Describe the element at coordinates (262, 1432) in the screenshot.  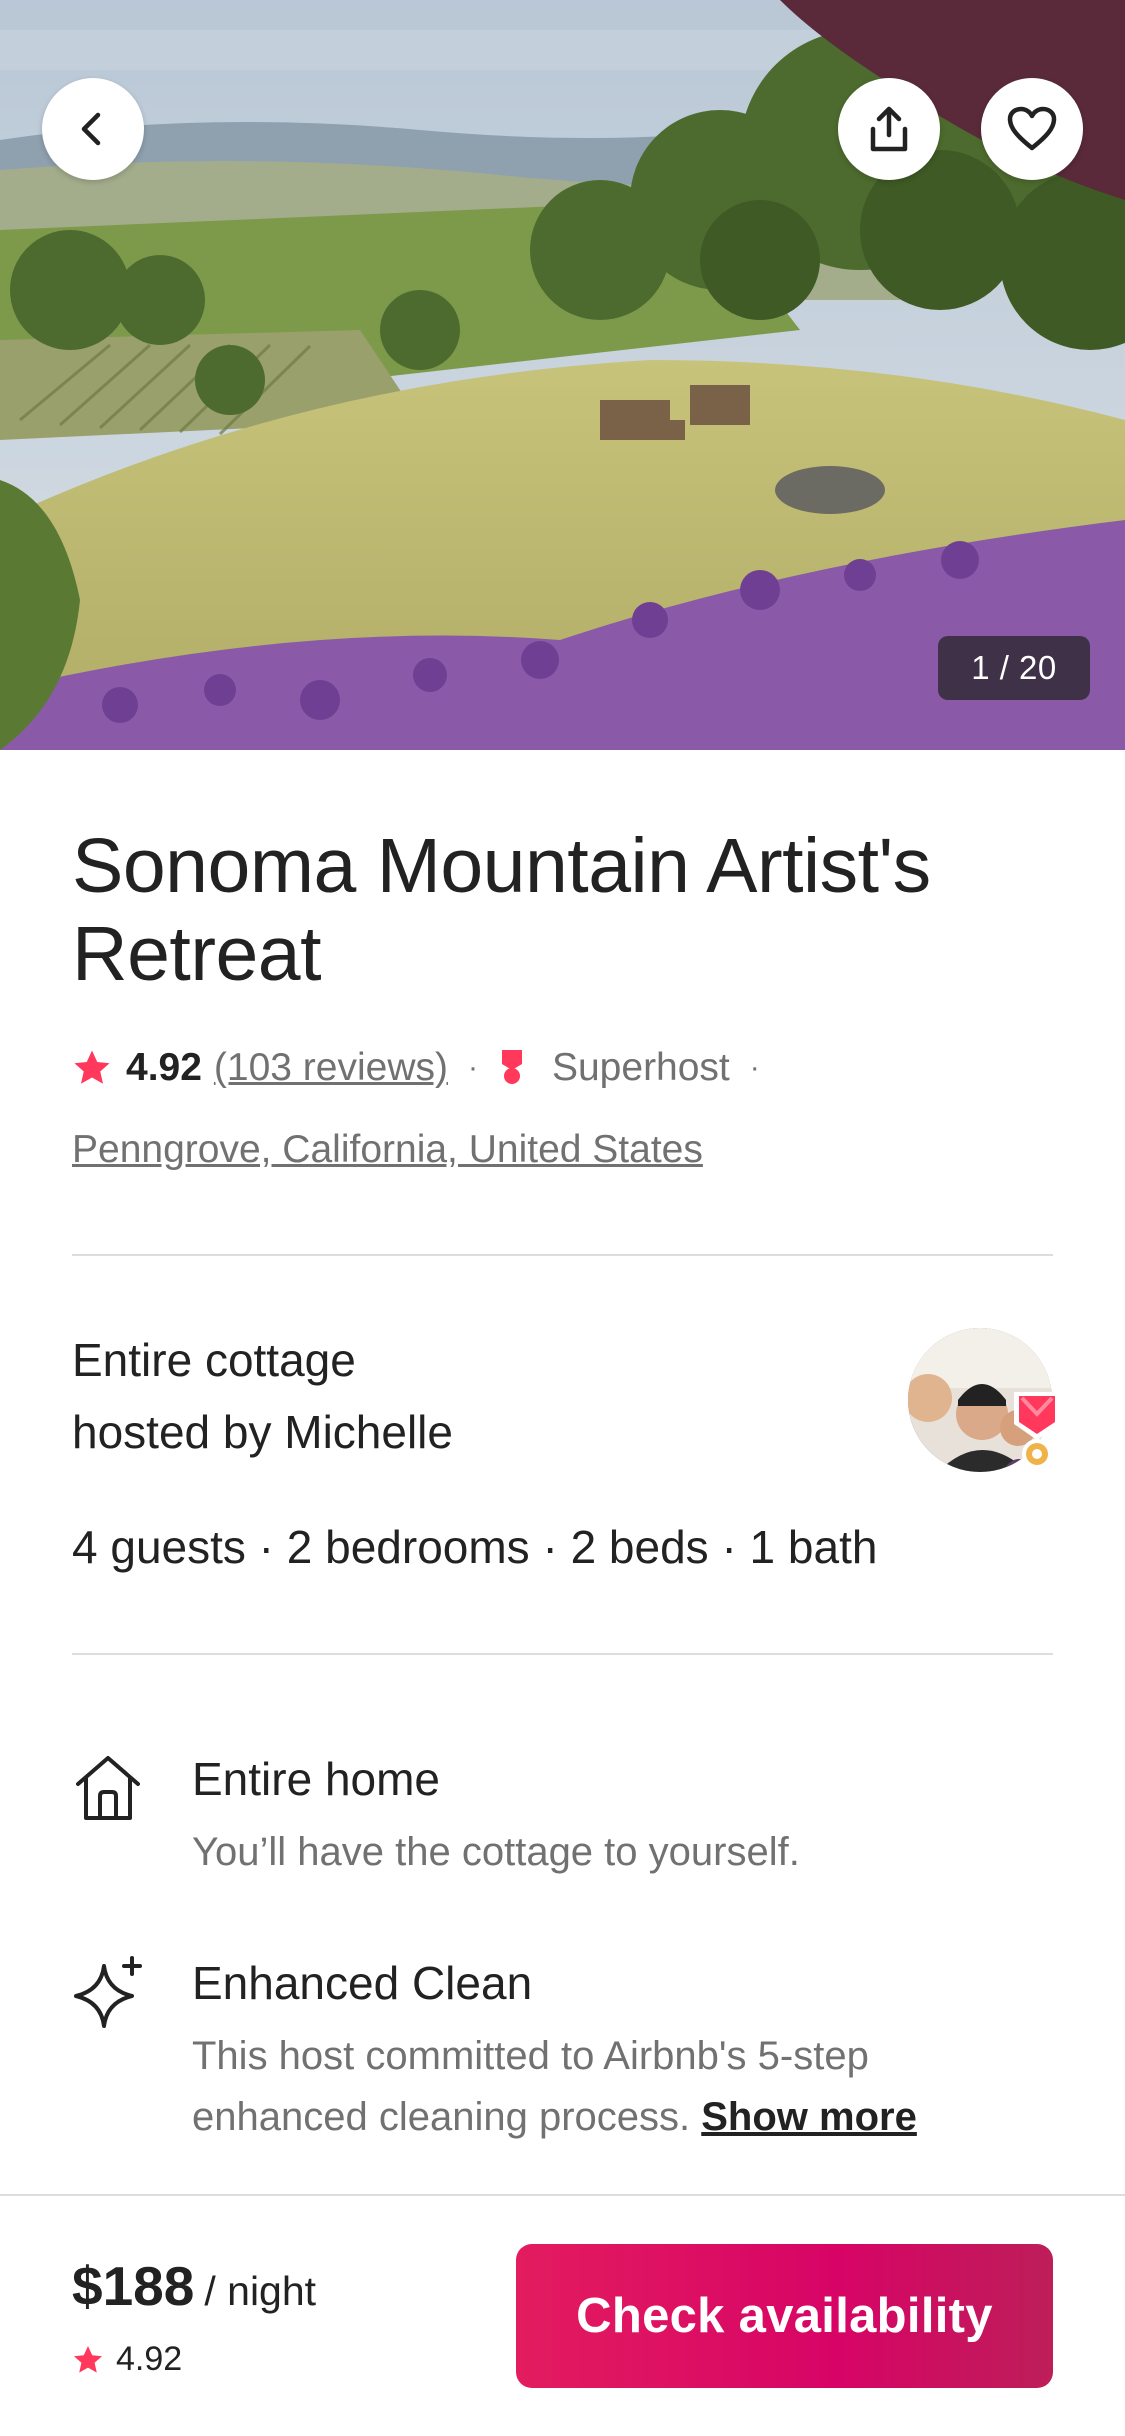
I see `hosted-by: hosted by Michelle` at that location.